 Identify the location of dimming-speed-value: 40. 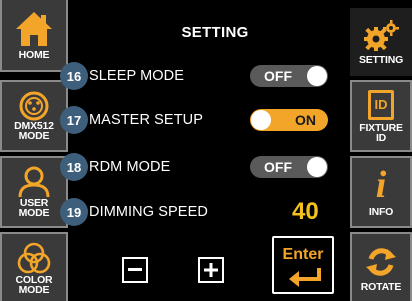
(305, 211).